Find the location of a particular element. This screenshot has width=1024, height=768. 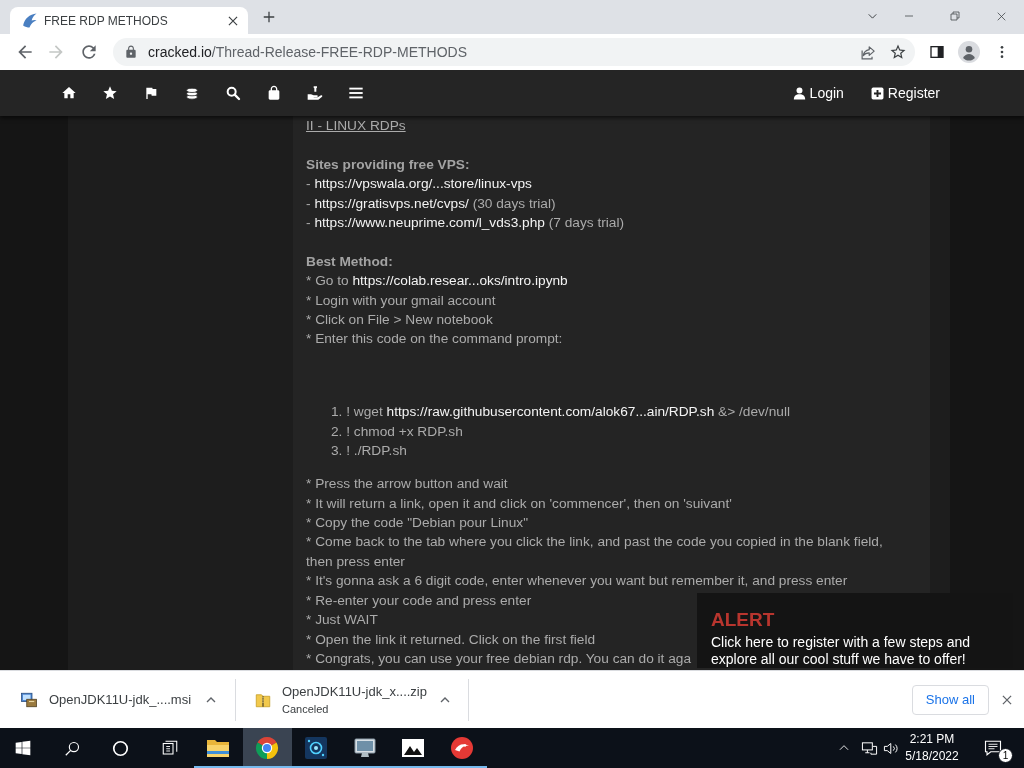

text-line: - https://www.neuprime.com/l_vds3.php (7 days trial) is located at coordinates (465, 223).